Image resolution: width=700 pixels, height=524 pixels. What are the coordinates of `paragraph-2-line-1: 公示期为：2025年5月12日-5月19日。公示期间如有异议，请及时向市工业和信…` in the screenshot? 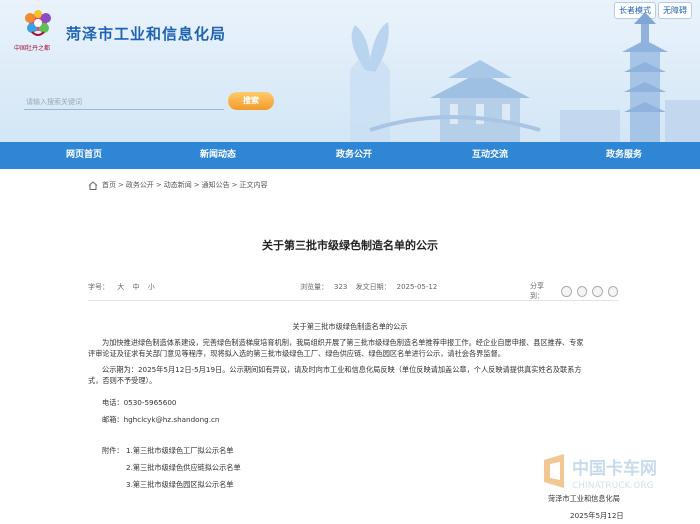 It's located at (342, 369).